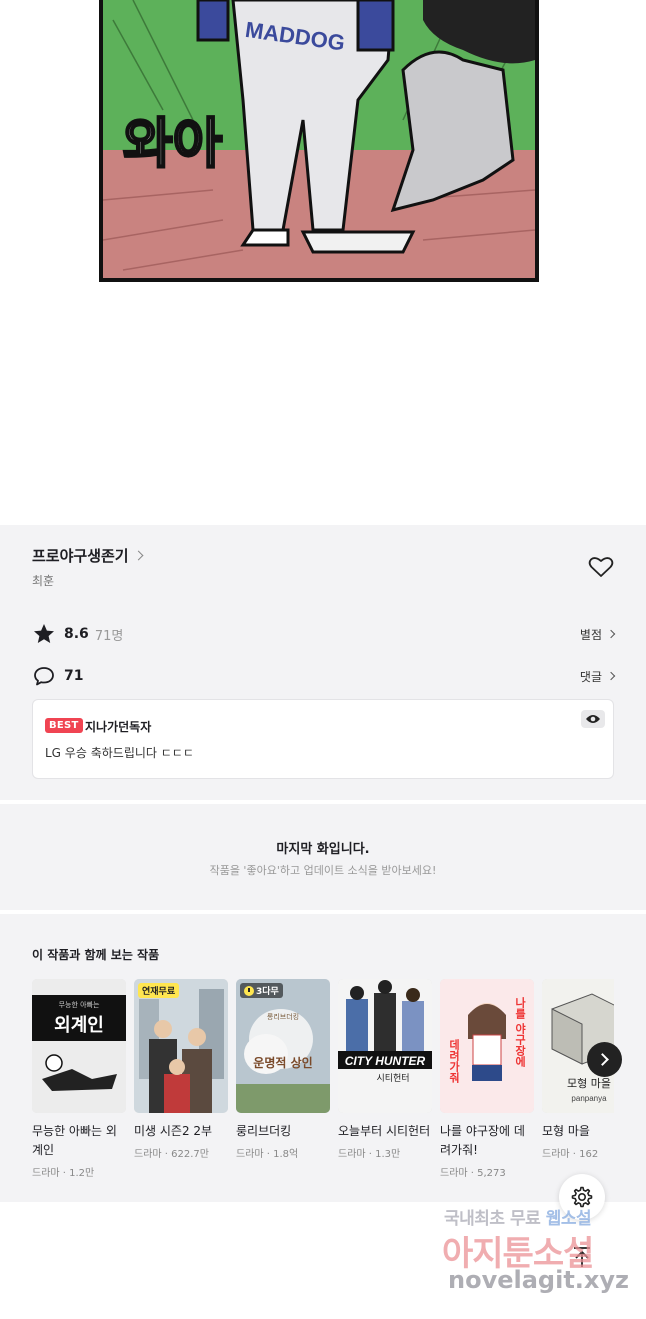 The height and width of the screenshot is (1319, 646). I want to click on cover-title-text: 나를 야구장에, so click(520, 1032).